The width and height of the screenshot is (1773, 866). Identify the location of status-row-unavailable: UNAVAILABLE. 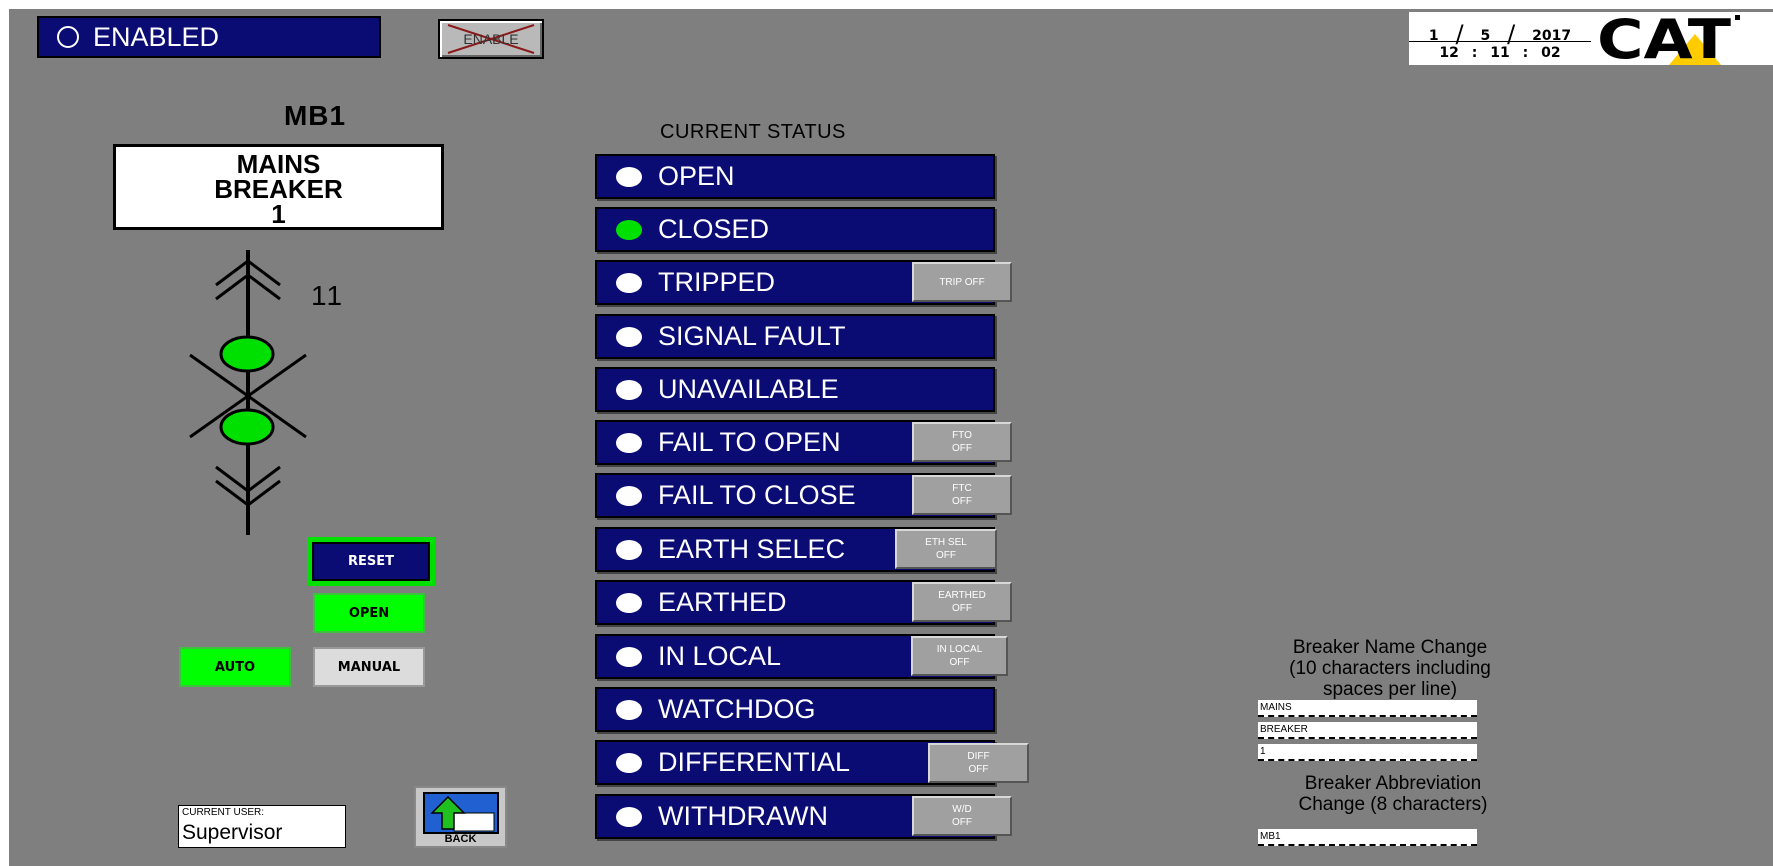
(795, 389).